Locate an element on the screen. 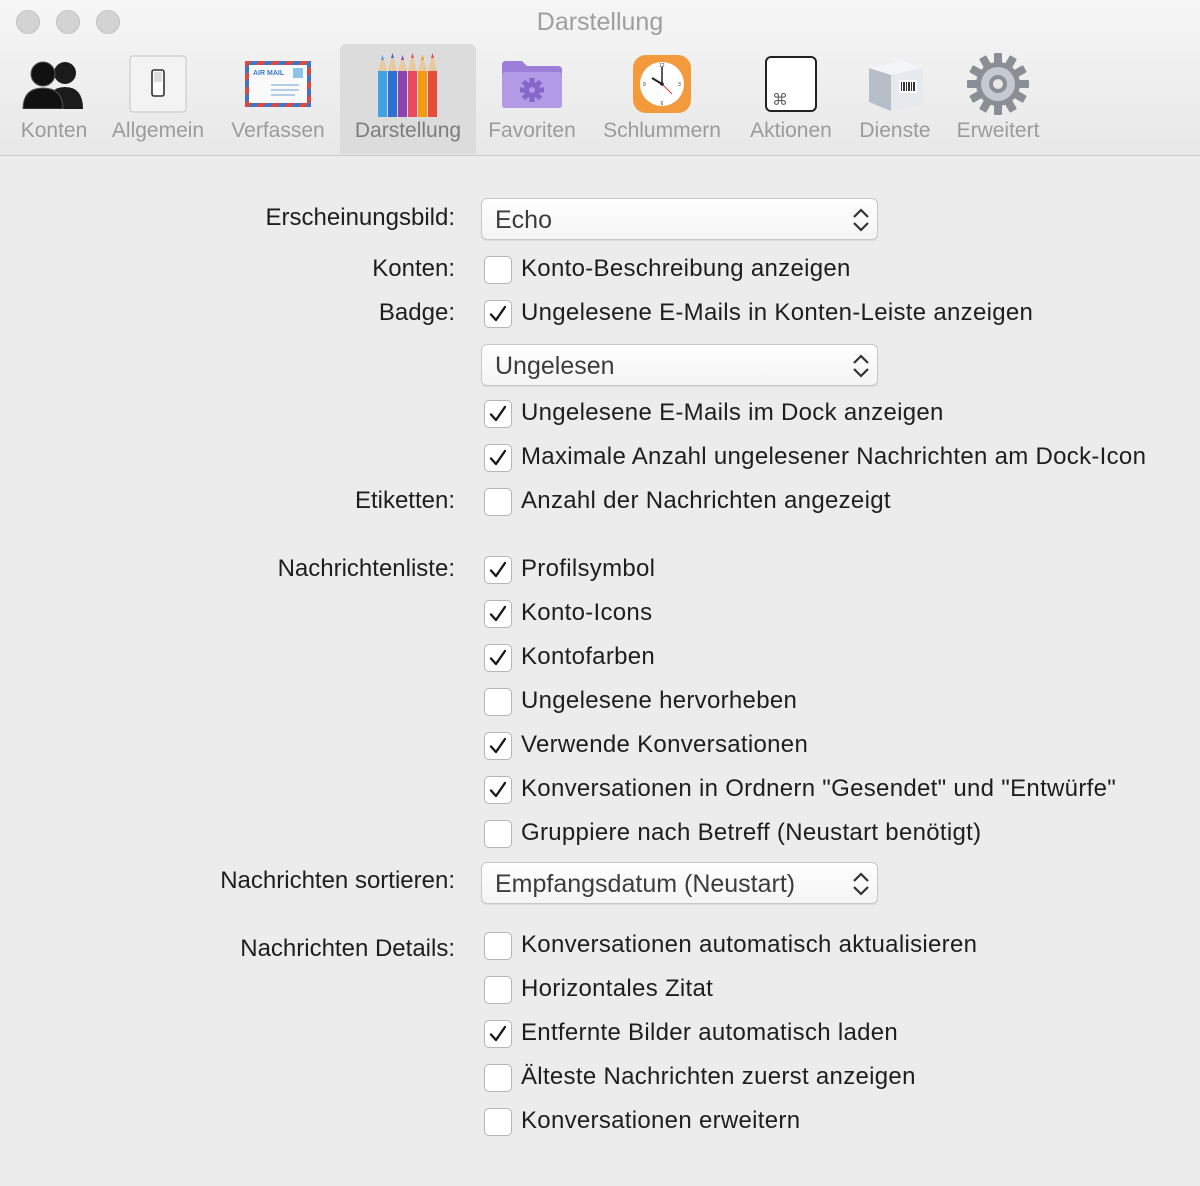 The width and height of the screenshot is (1200, 1186). unread-in-dock-checkbox is located at coordinates (498, 414).